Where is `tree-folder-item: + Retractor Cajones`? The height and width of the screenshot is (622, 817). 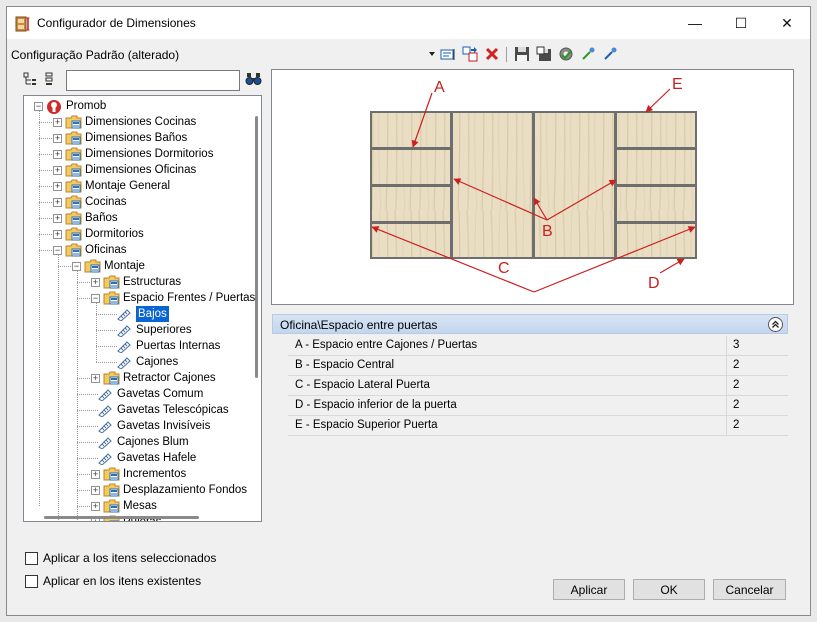
tree-folder-item: + Retractor Cajones is located at coordinates (137, 378).